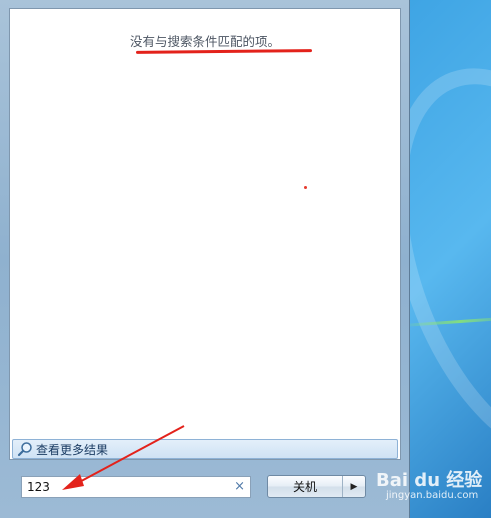  I want to click on magnifier-icon, so click(24, 449).